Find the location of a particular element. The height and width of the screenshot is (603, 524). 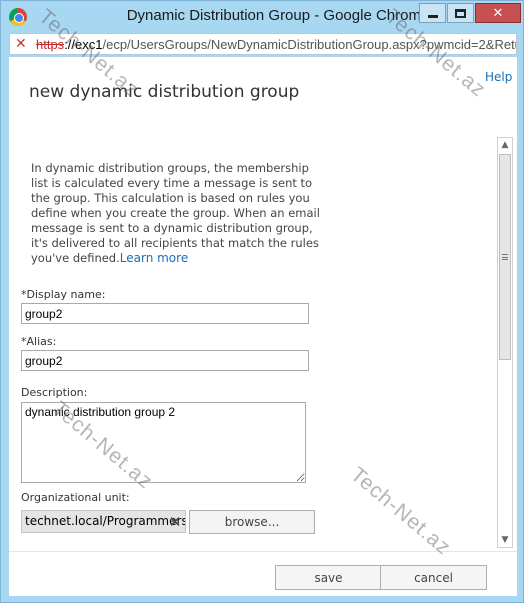

grip-icon is located at coordinates (505, 257).